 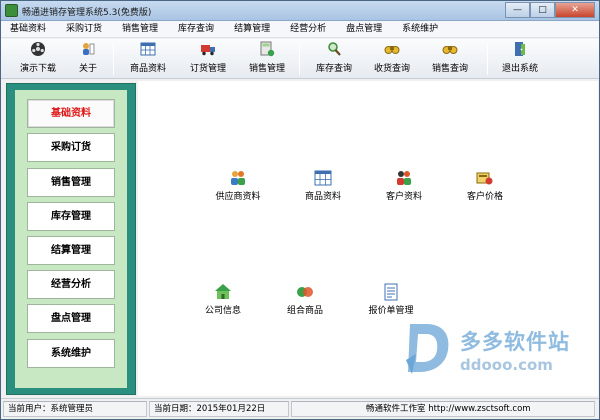 I want to click on toolbar-sales-query-button: 销售查询, so click(x=450, y=59).